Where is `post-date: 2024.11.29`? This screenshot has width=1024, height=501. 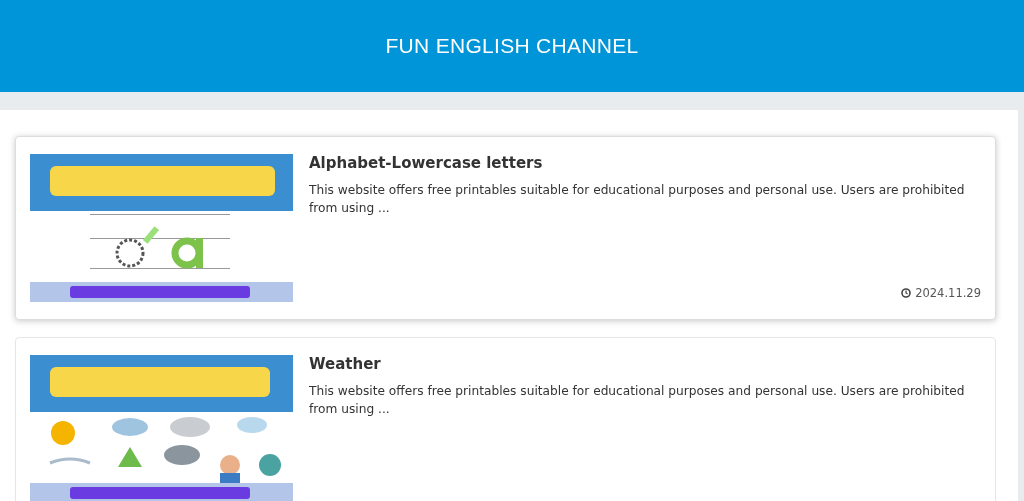
post-date: 2024.11.29 is located at coordinates (948, 293).